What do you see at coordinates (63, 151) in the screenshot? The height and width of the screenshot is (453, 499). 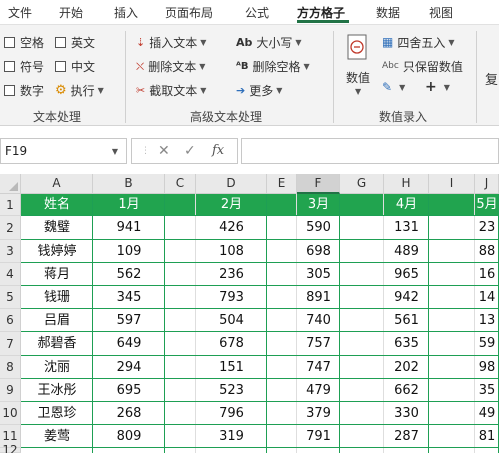 I see `name-box: F19 ▼` at bounding box center [63, 151].